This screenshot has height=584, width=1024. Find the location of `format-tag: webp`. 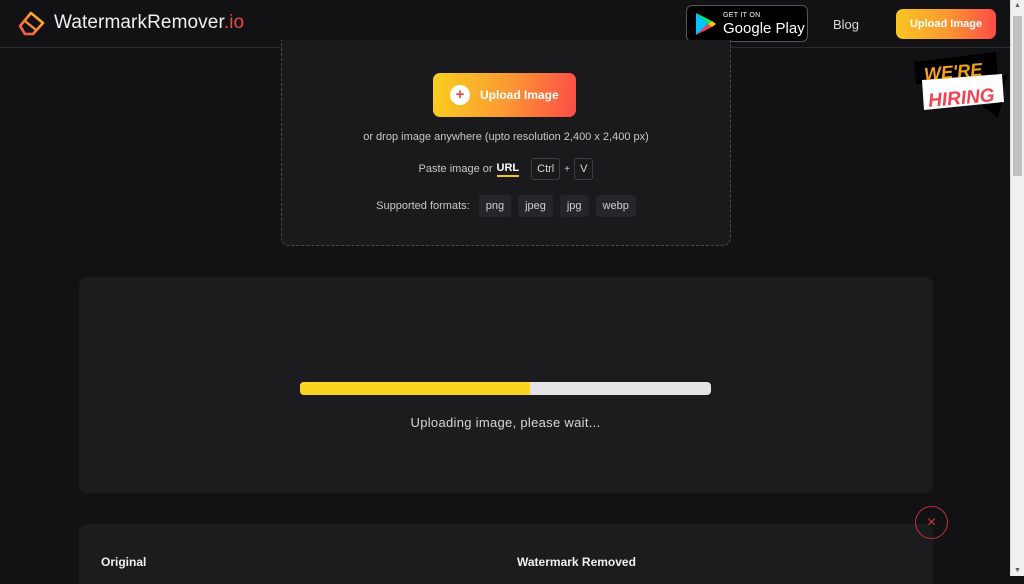

format-tag: webp is located at coordinates (615, 206).